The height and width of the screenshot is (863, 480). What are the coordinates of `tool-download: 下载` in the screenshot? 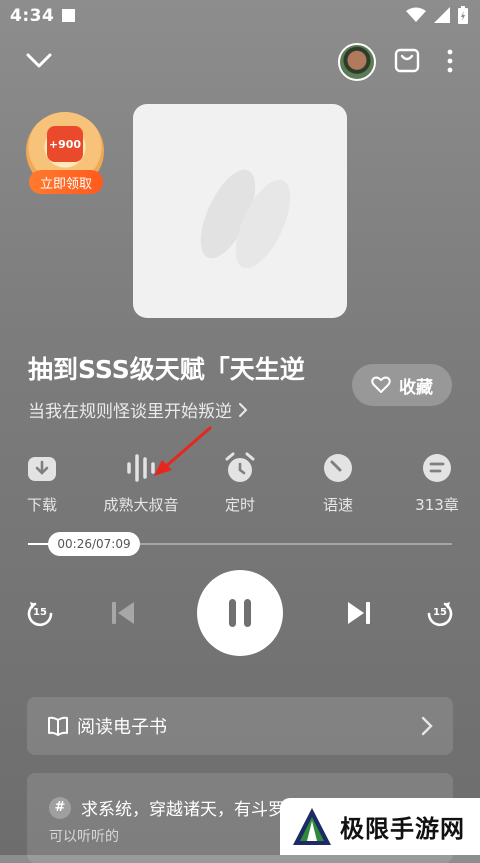 It's located at (45, 483).